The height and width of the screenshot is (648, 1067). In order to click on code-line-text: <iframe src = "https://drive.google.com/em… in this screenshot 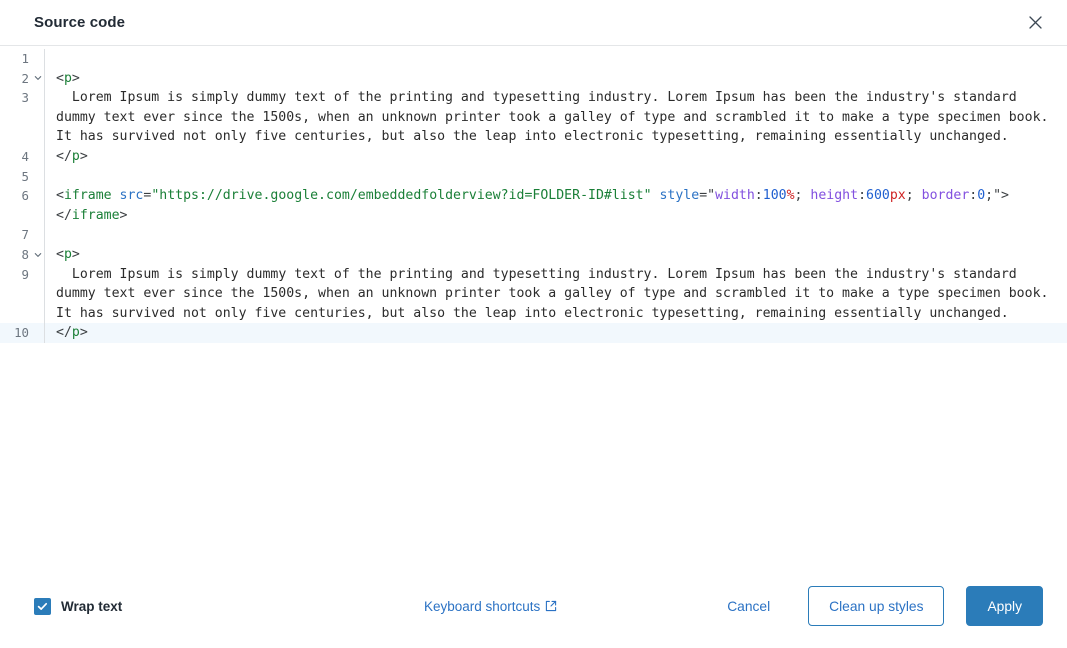, I will do `click(556, 196)`.